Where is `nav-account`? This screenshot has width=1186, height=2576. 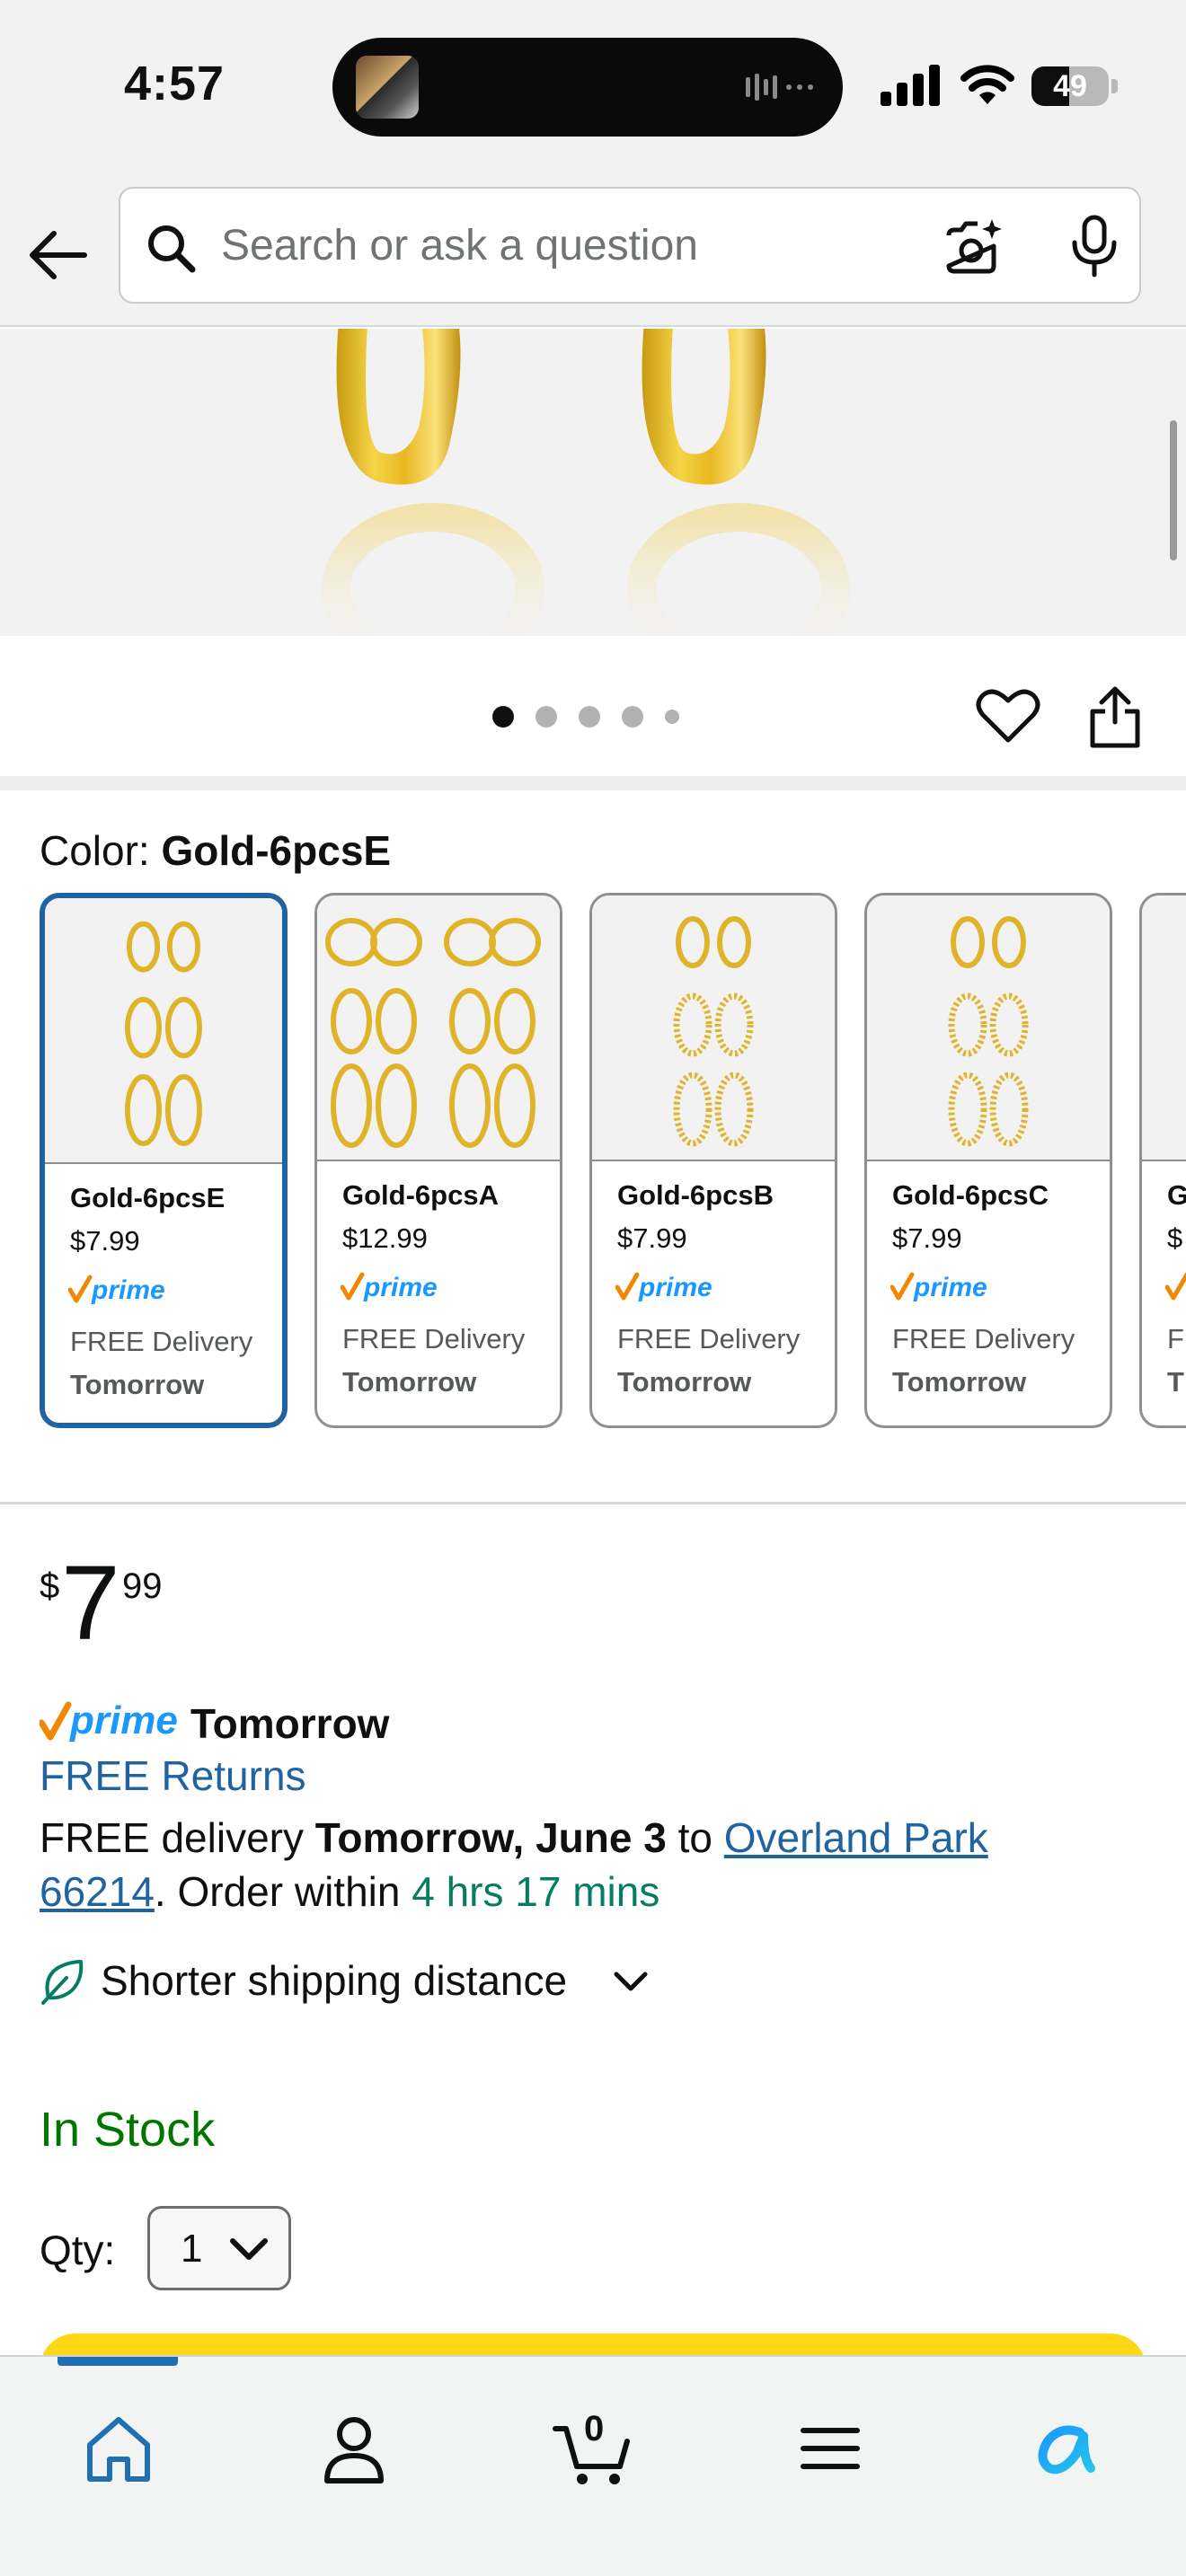
nav-account is located at coordinates (354, 2448).